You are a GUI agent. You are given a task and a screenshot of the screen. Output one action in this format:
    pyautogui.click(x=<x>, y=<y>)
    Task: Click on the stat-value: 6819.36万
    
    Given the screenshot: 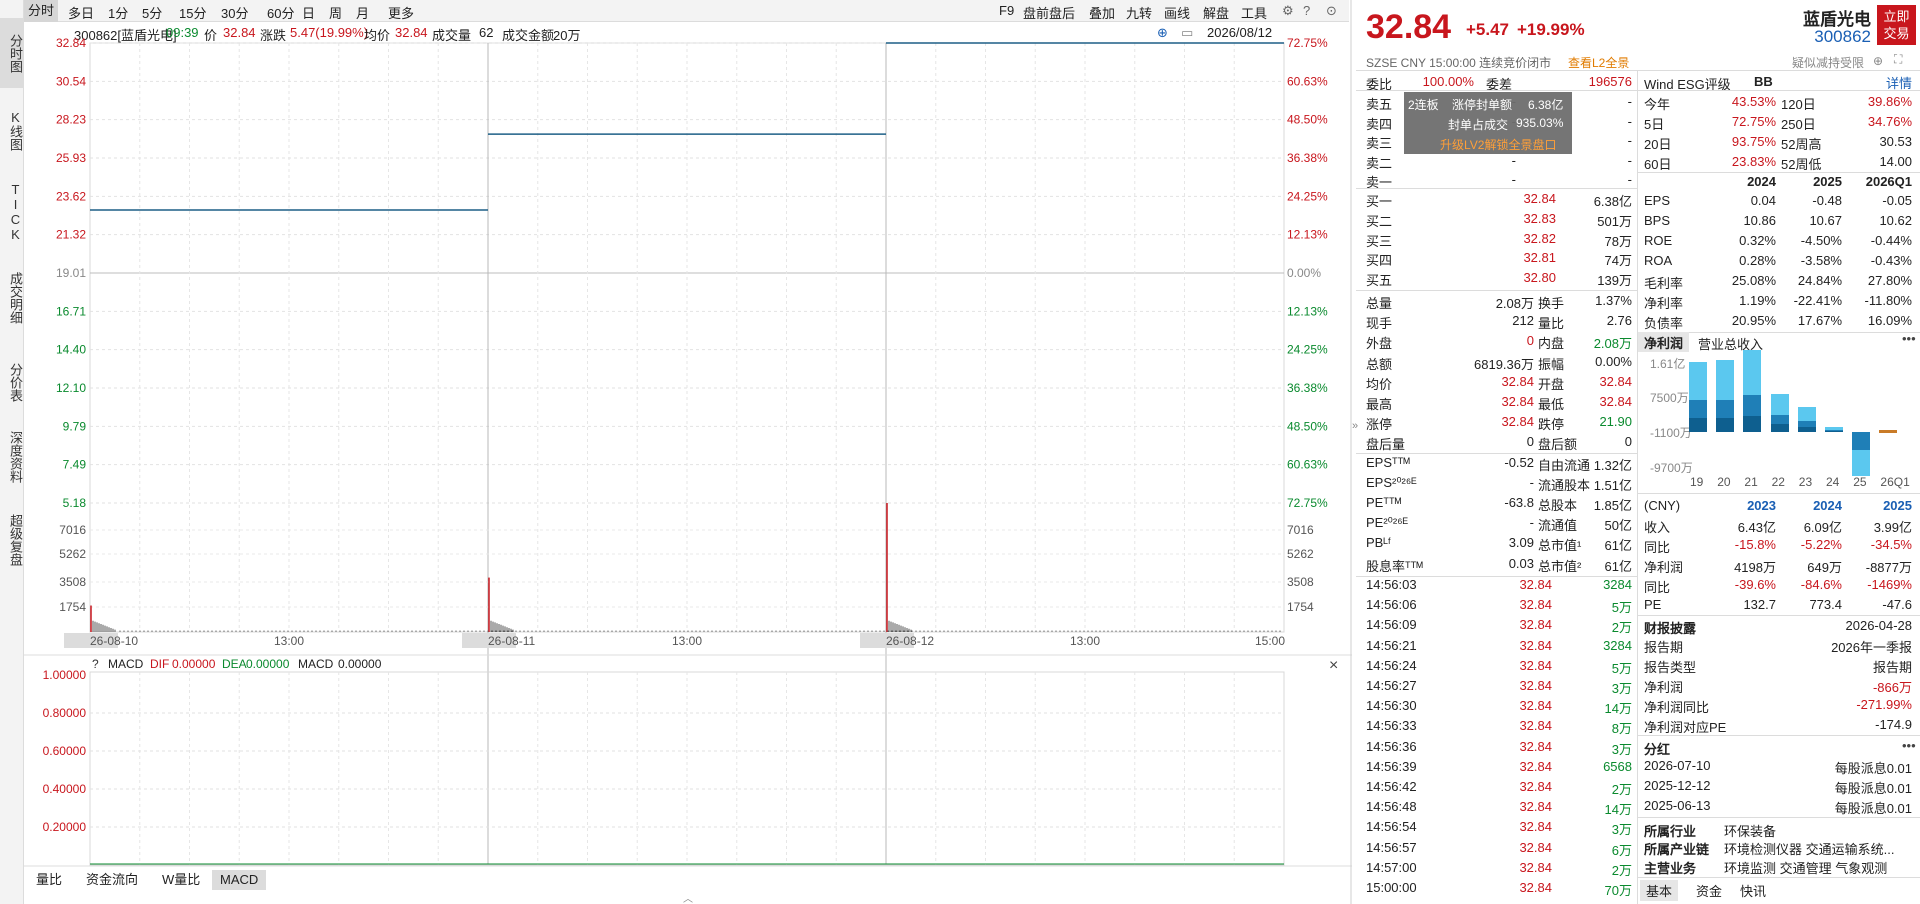 What is the action you would take?
    pyautogui.click(x=1504, y=364)
    